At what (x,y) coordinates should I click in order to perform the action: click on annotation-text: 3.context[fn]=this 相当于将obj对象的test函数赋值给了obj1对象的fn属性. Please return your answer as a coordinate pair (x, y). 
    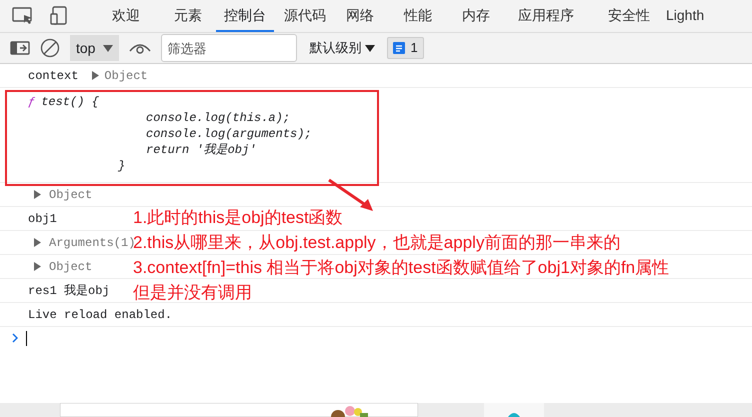
    Looking at the image, I should click on (401, 268).